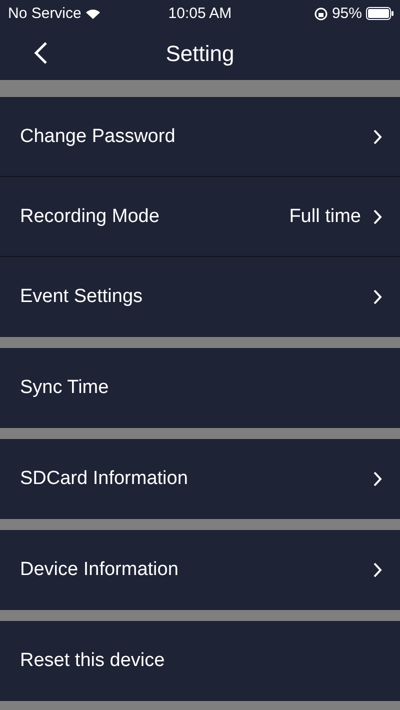  What do you see at coordinates (90, 217) in the screenshot?
I see `row-label: Recording Mode` at bounding box center [90, 217].